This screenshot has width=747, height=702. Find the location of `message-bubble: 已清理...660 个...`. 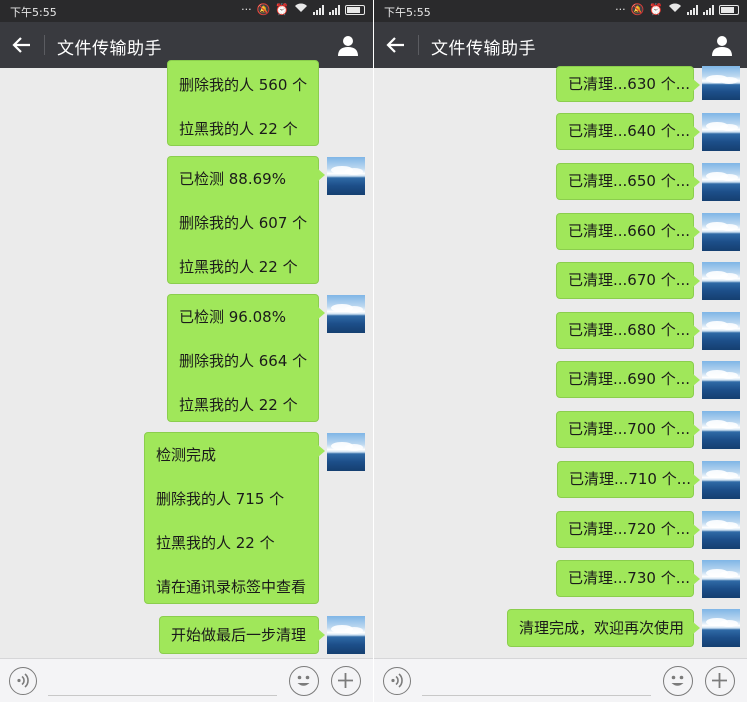

message-bubble: 已清理...660 个... is located at coordinates (628, 231).